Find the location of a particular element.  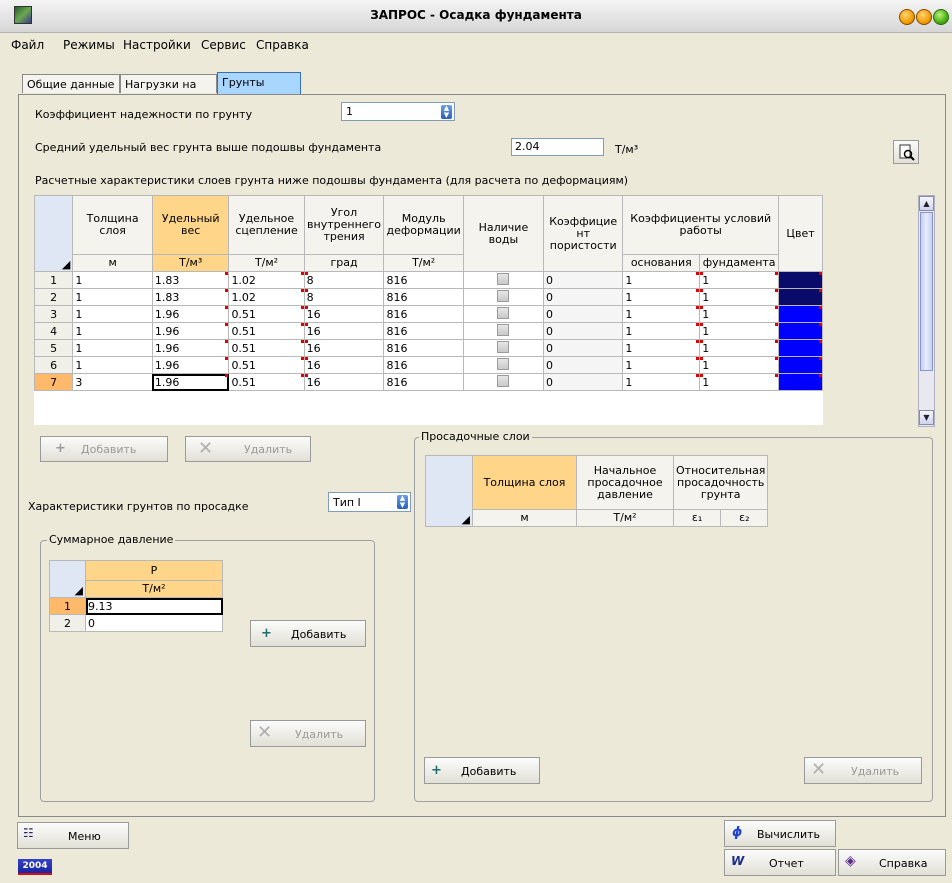

pressure-cell: 9.13 is located at coordinates (154, 606).